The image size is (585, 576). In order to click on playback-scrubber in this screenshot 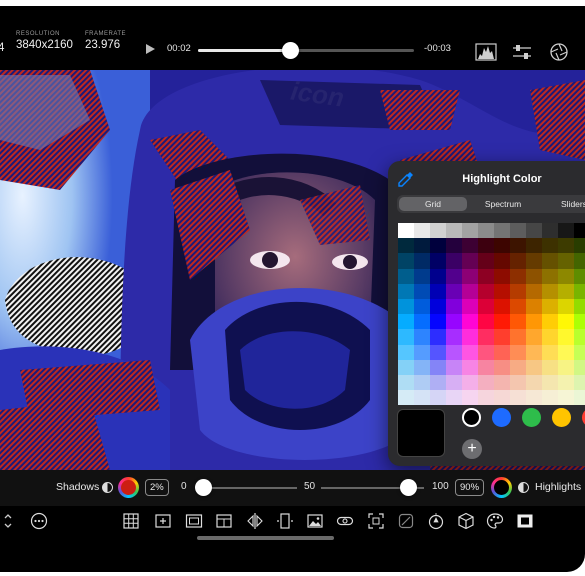, I will do `click(306, 50)`.